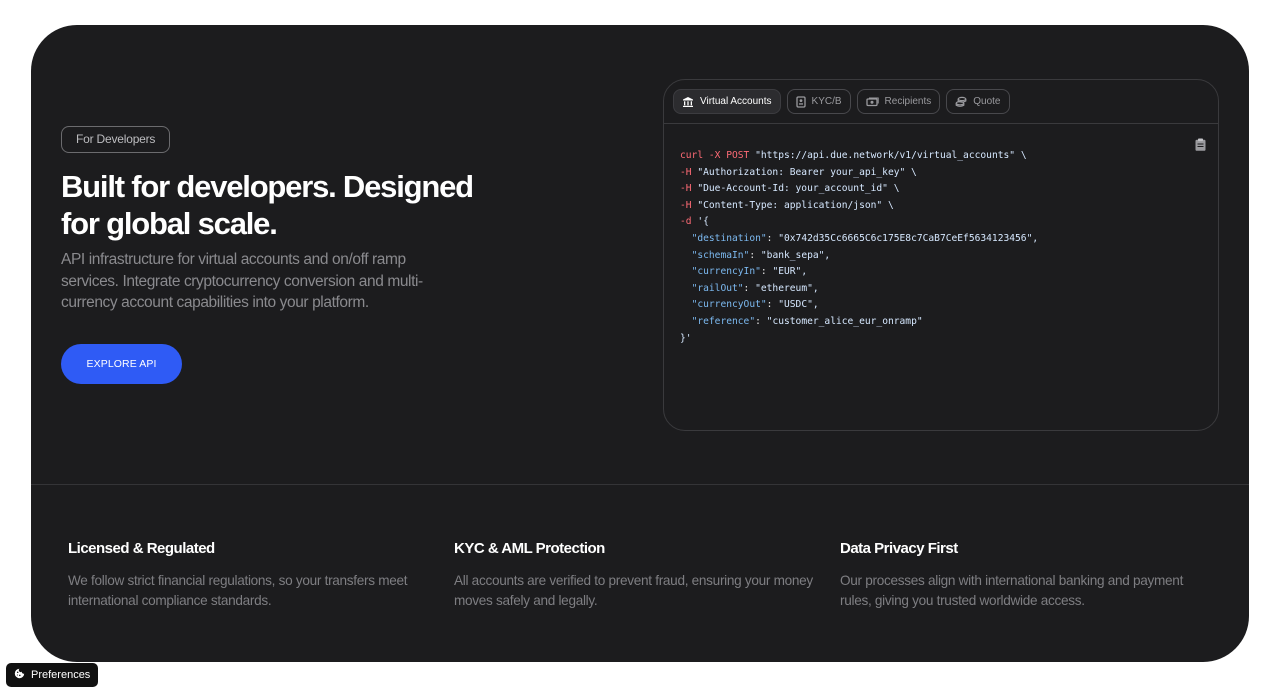  I want to click on code-tabs: Virtual Accounts KYC/B Recipients Quote, so click(941, 102).